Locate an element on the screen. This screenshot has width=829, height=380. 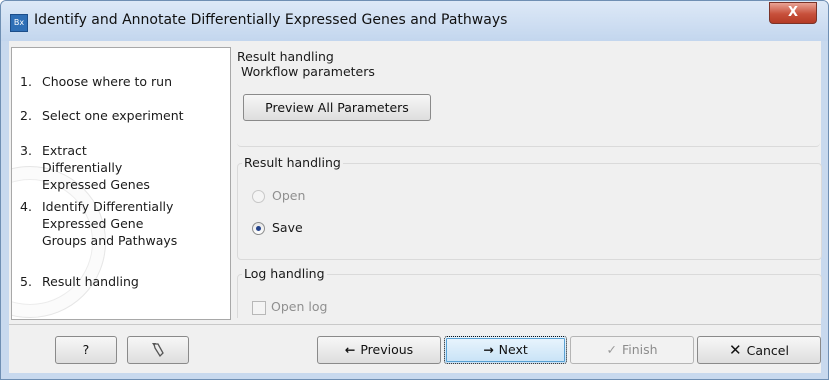
step-label: Choose where to run is located at coordinates (107, 81).